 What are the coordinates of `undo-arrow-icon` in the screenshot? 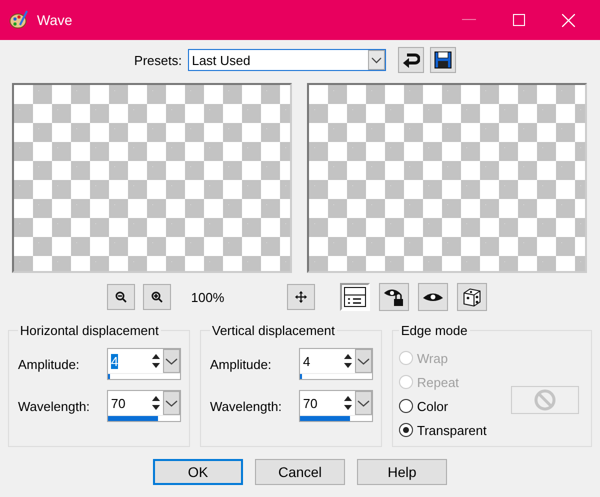 It's located at (411, 60).